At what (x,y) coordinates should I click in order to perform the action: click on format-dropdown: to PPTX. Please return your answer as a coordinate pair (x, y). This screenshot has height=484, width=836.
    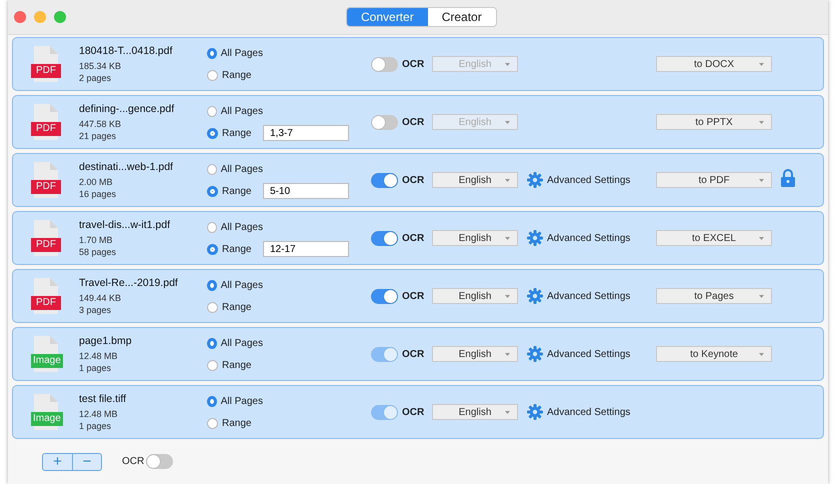
    Looking at the image, I should click on (714, 122).